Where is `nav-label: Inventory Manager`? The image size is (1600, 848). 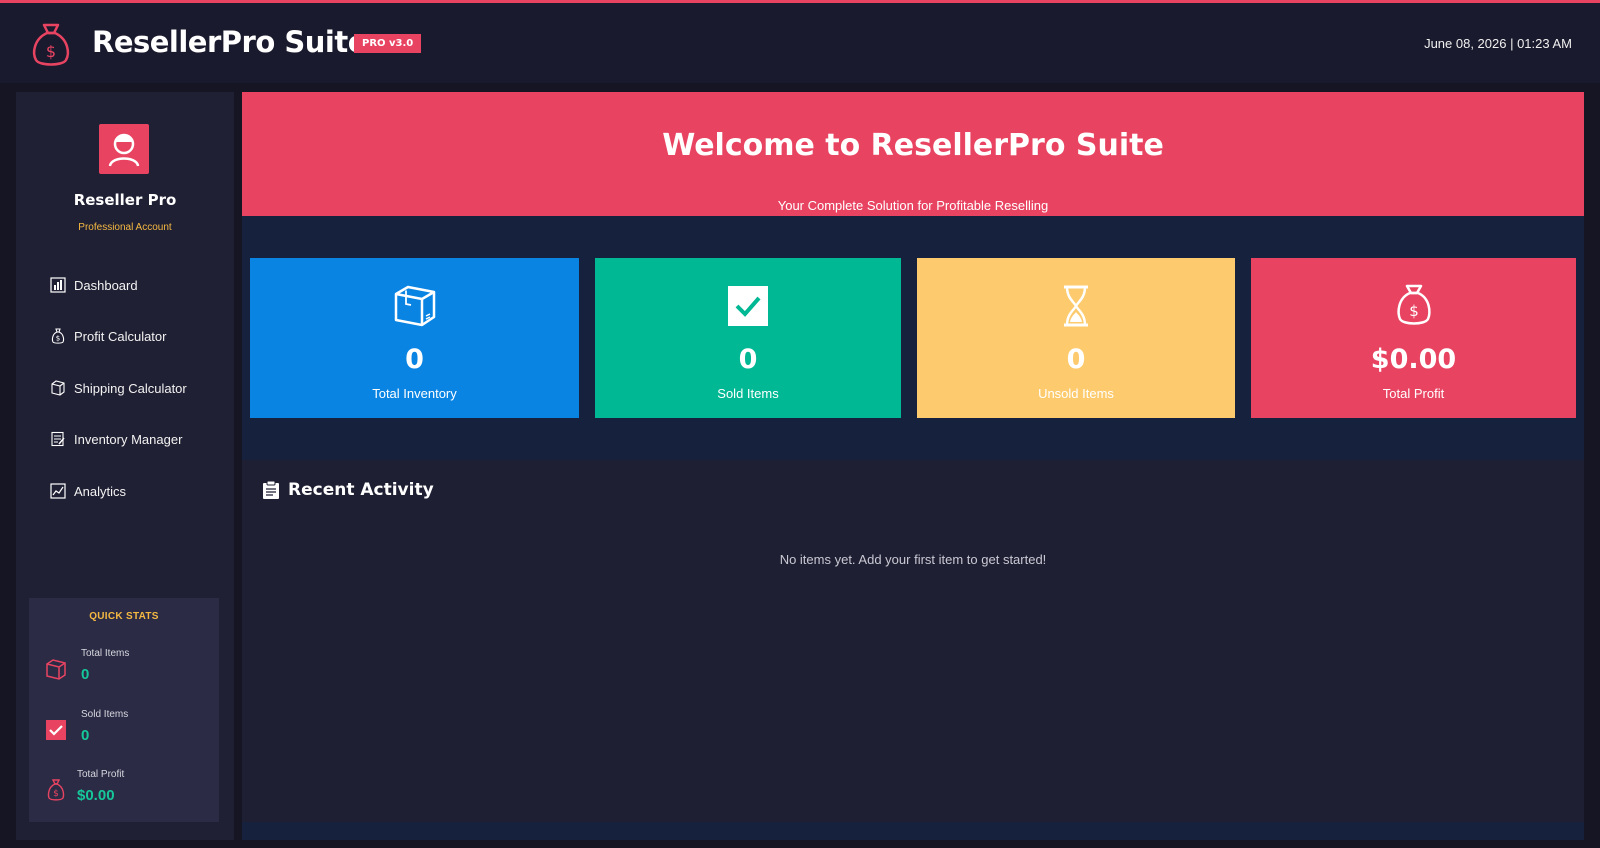
nav-label: Inventory Manager is located at coordinates (128, 439).